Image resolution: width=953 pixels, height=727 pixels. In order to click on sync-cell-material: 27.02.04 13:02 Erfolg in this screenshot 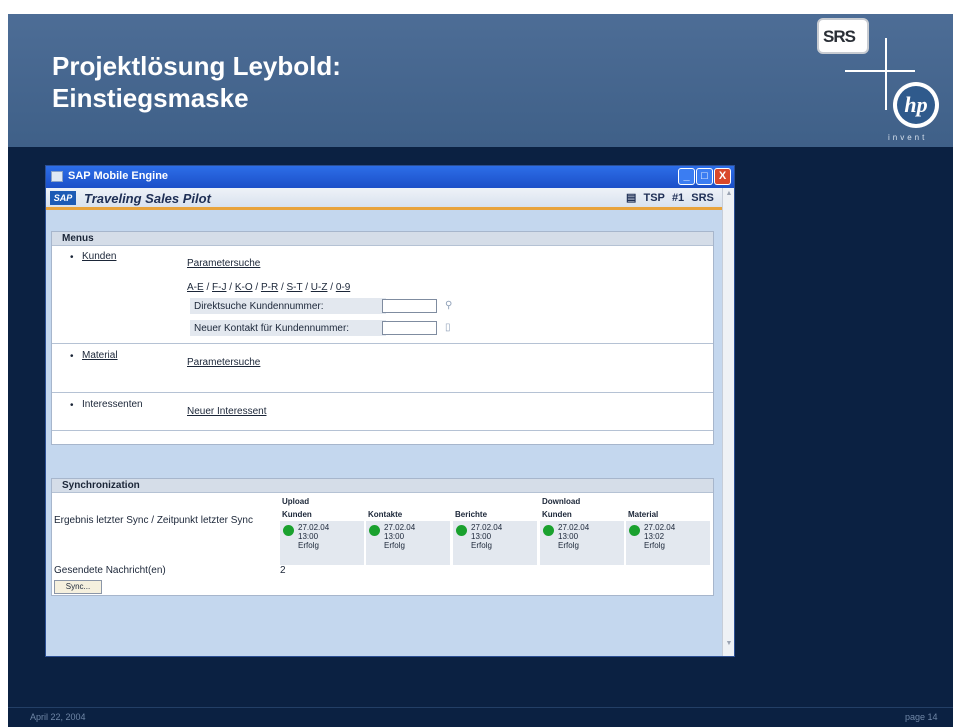, I will do `click(668, 543)`.